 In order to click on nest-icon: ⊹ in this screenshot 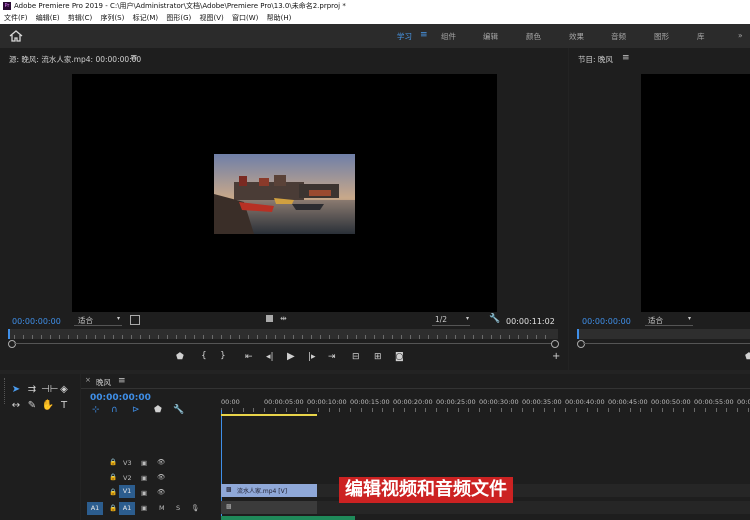, I will do `click(96, 410)`.